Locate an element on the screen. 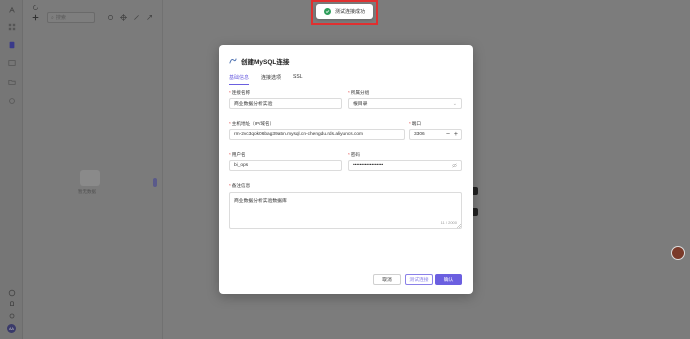 The image size is (690, 339). user-avatar: AA is located at coordinates (11, 328).